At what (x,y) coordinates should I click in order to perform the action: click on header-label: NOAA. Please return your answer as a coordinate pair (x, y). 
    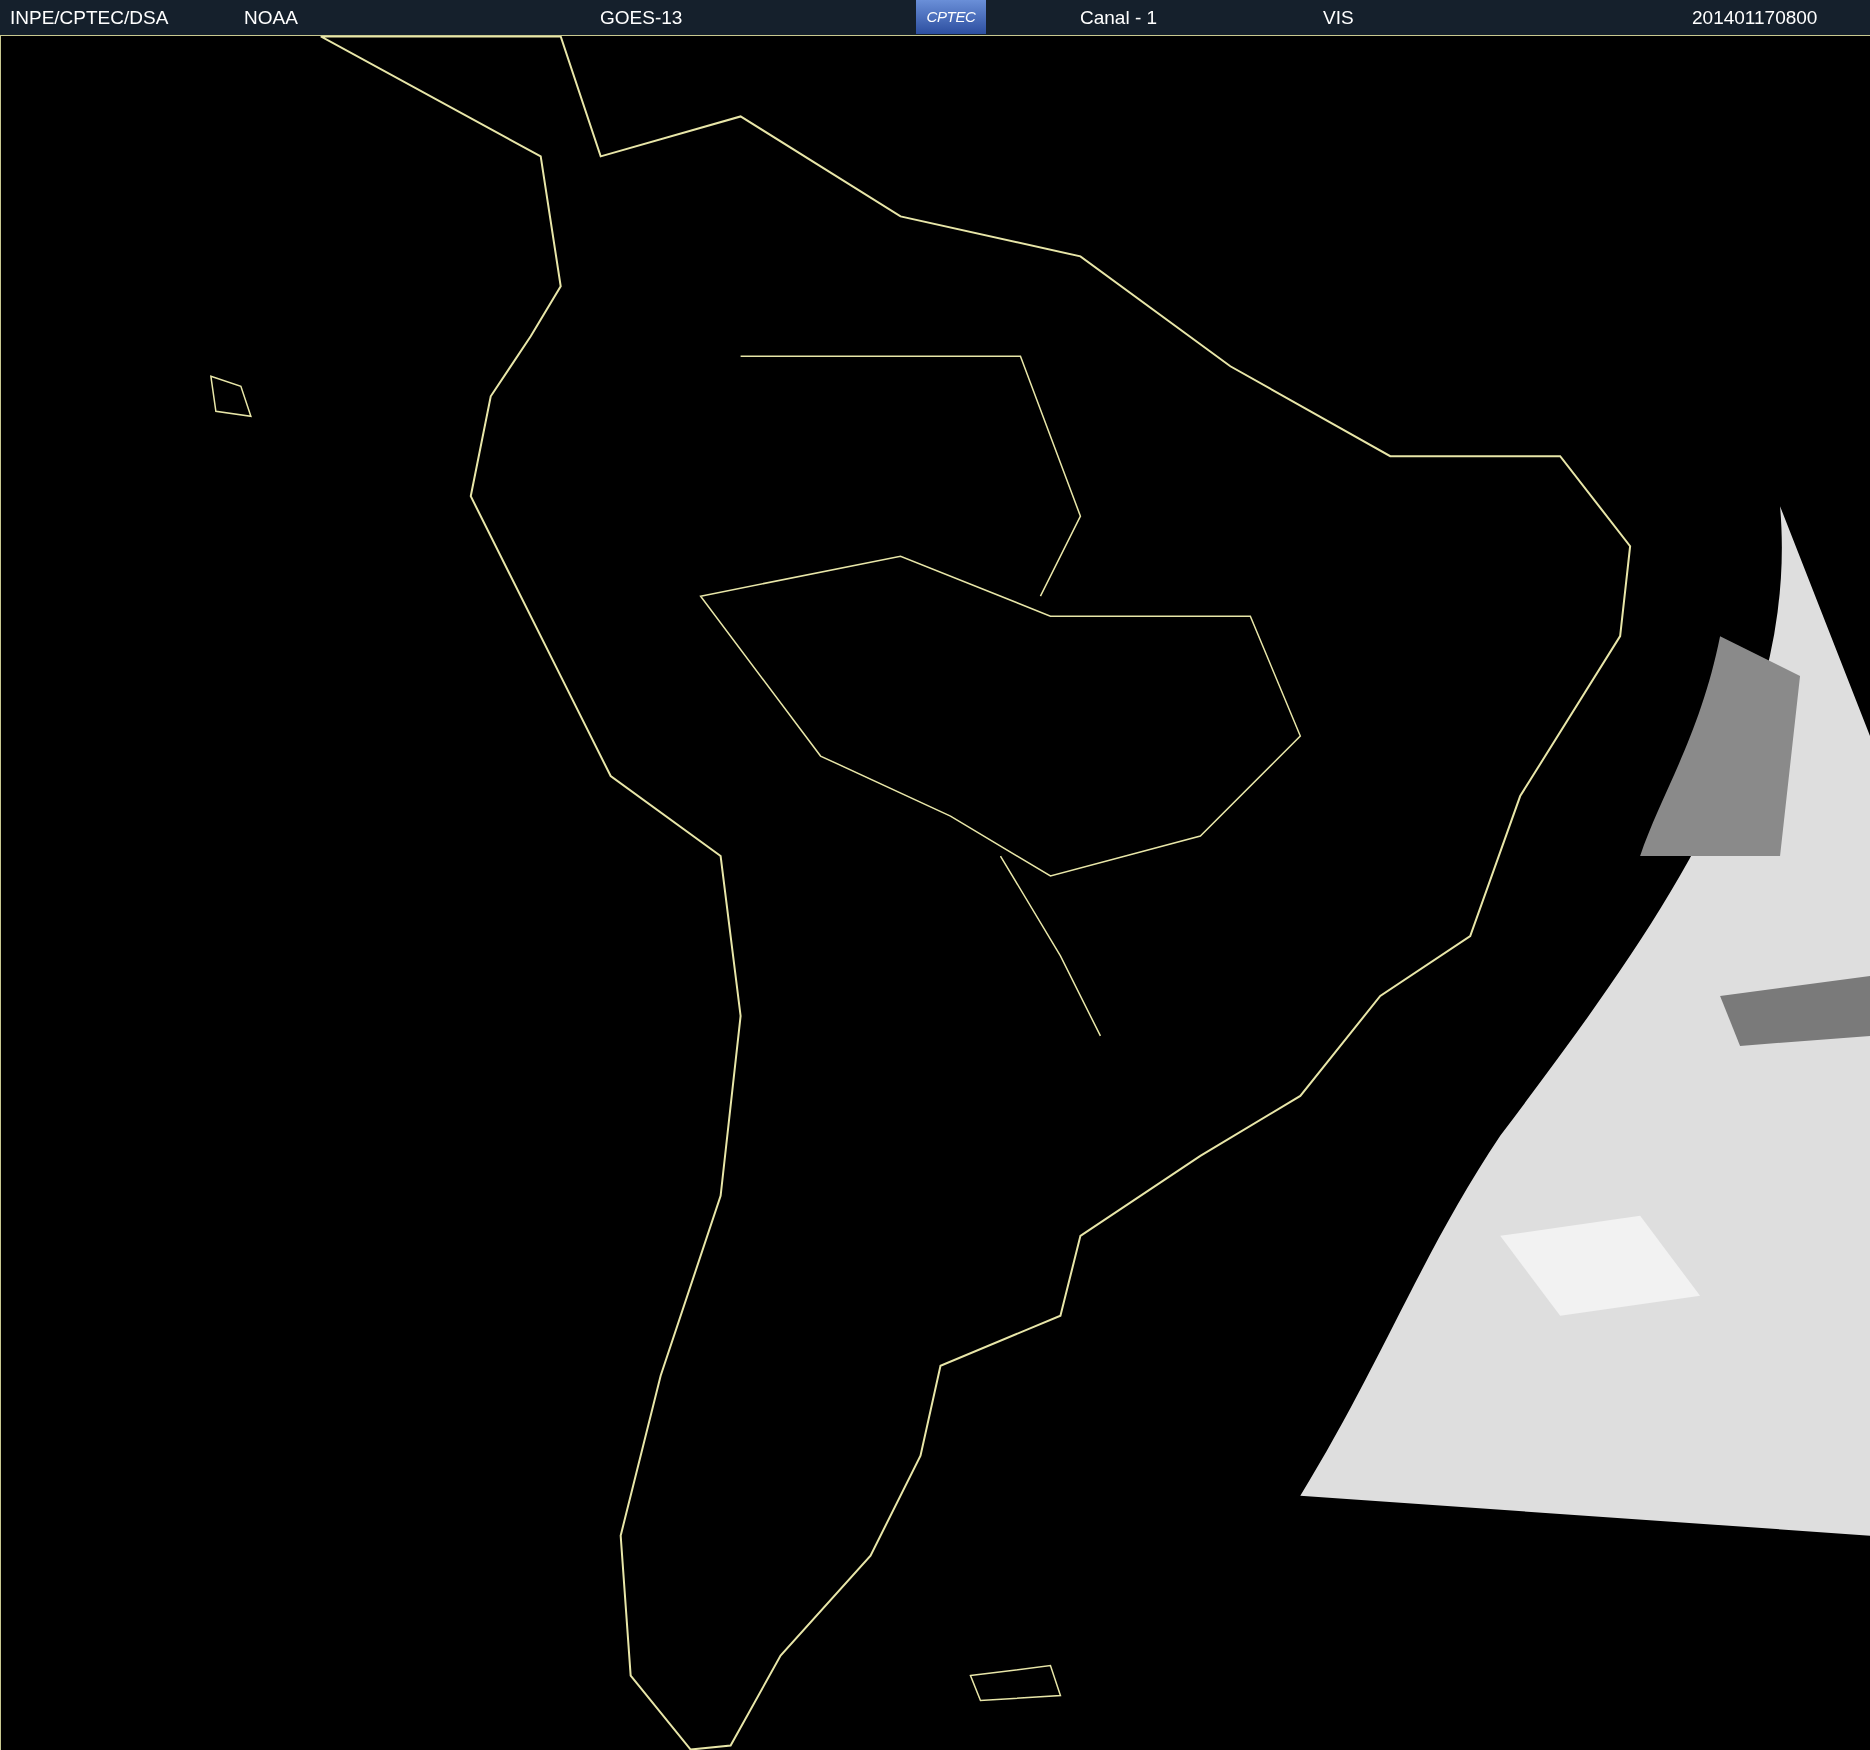
    Looking at the image, I should click on (271, 18).